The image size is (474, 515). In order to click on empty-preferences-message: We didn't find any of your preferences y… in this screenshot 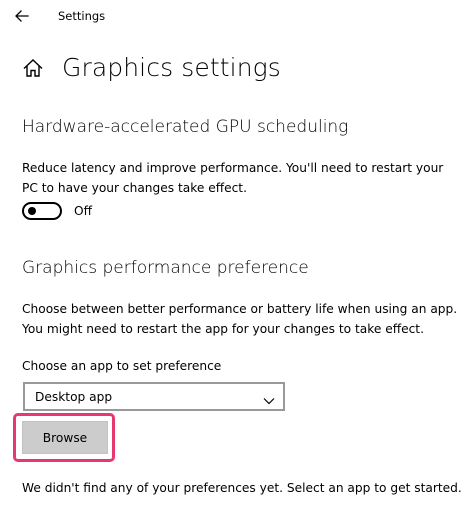, I will do `click(242, 488)`.